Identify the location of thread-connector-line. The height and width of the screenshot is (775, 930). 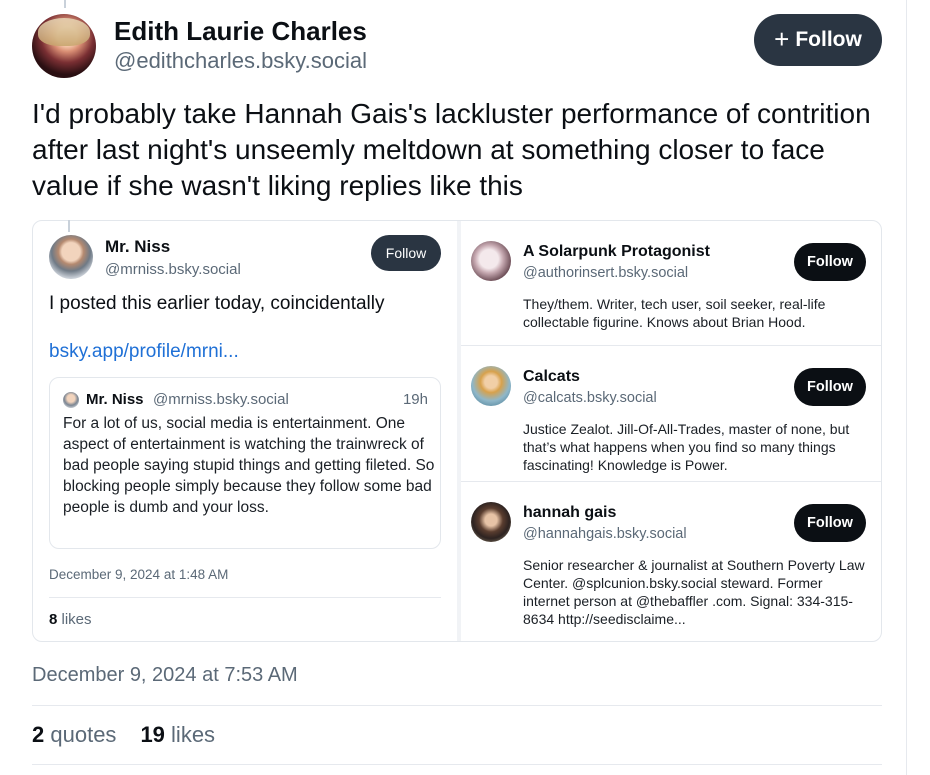
(65, 4).